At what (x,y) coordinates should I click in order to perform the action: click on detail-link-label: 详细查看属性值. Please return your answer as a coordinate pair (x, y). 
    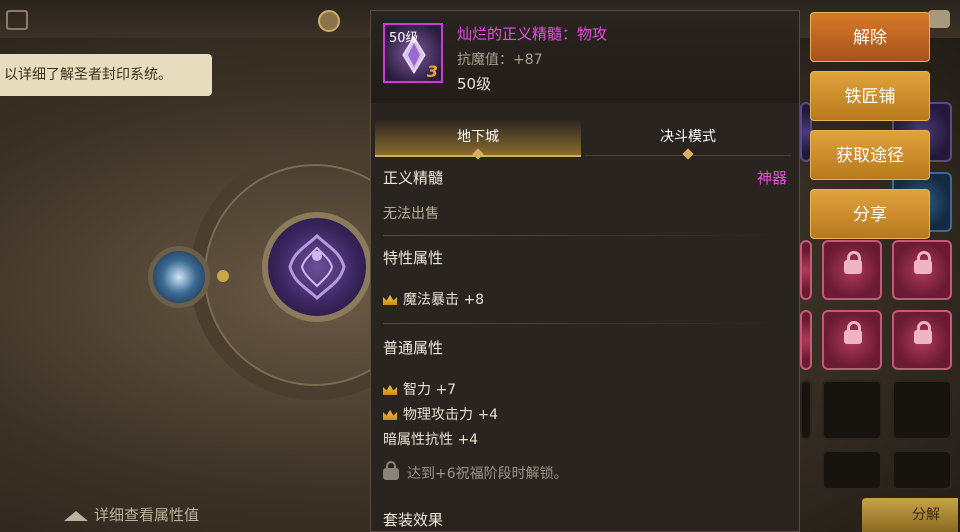
    Looking at the image, I should click on (147, 515).